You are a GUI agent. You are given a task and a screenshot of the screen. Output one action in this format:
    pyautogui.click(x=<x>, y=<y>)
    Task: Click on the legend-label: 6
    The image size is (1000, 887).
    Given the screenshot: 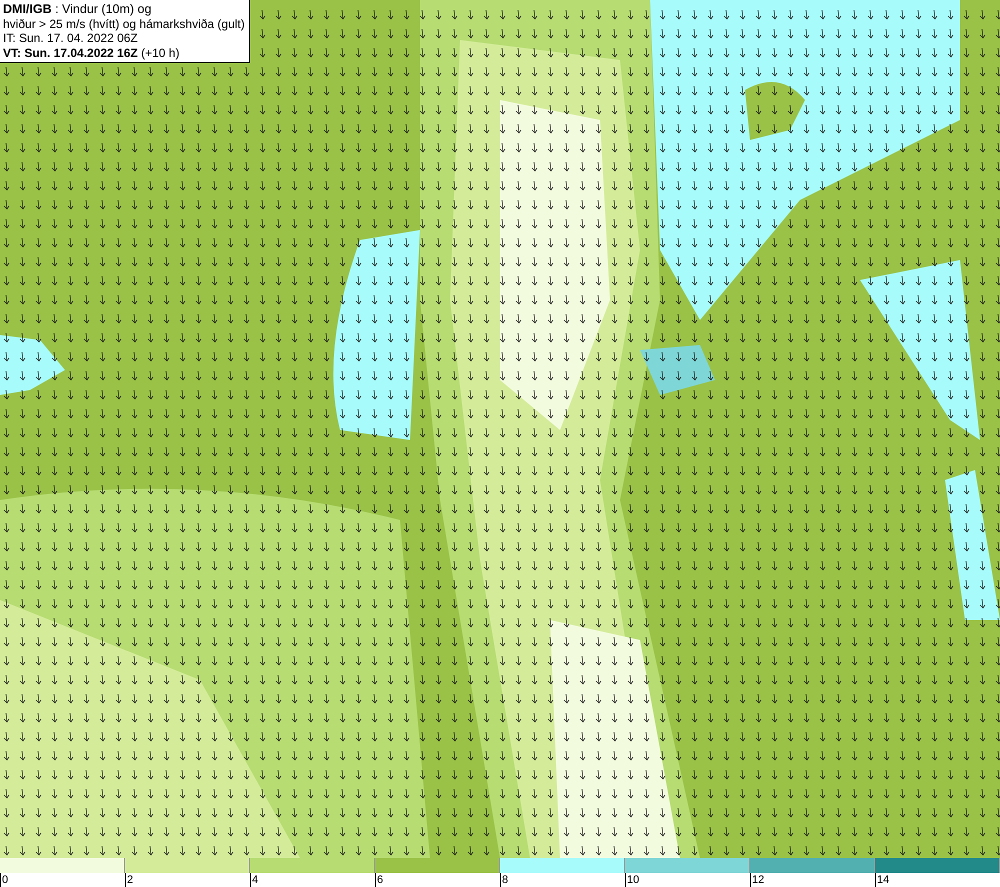 What is the action you would take?
    pyautogui.click(x=379, y=880)
    